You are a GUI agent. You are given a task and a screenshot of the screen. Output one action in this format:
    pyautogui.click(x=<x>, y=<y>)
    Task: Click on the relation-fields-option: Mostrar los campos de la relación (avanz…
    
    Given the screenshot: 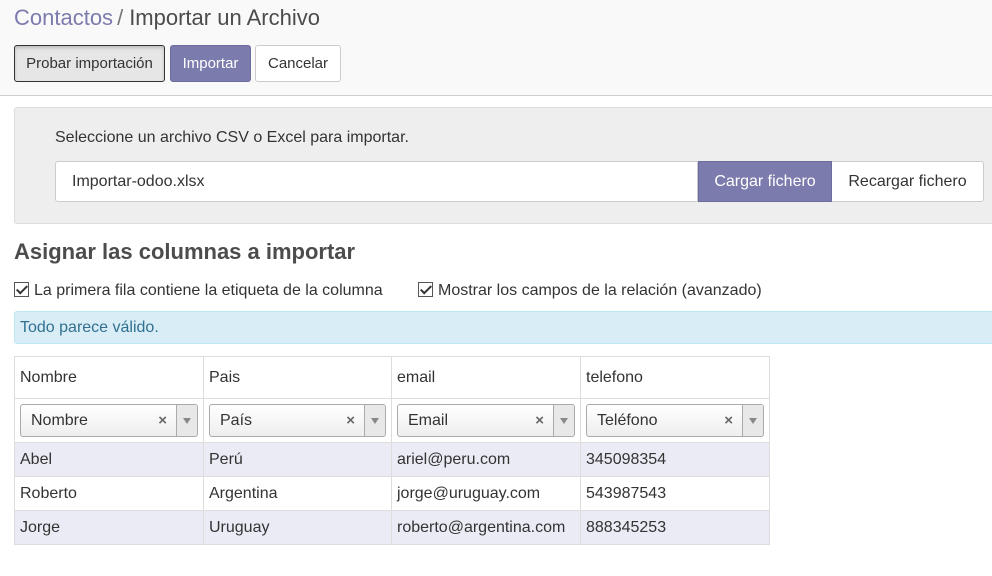 What is the action you would take?
    pyautogui.click(x=590, y=291)
    